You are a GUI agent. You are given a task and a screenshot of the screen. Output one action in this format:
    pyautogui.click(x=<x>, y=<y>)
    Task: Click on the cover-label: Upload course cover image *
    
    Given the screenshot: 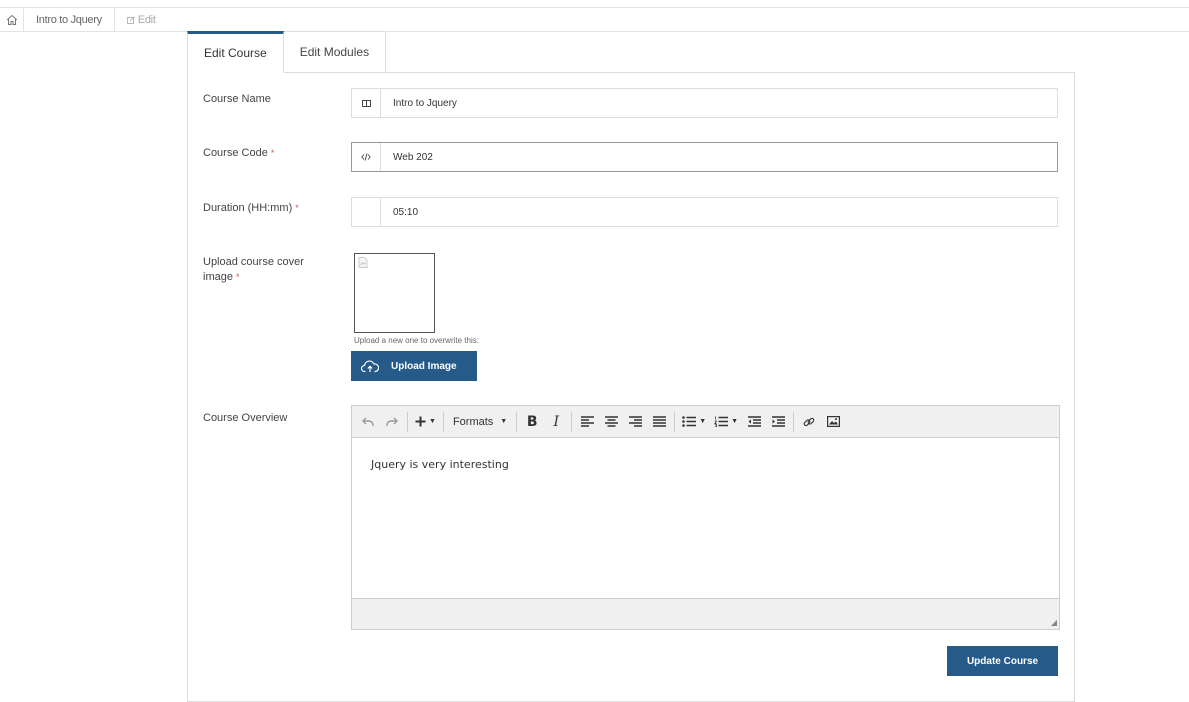 What is the action you would take?
    pyautogui.click(x=253, y=269)
    